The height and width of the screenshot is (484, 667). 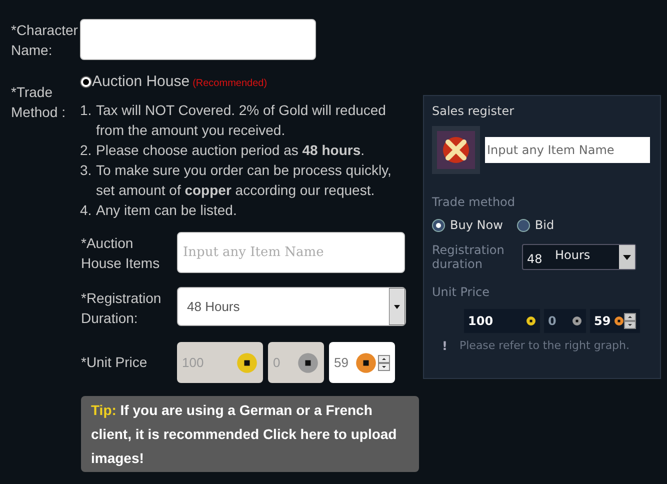 I want to click on warning-icon: !, so click(x=445, y=346).